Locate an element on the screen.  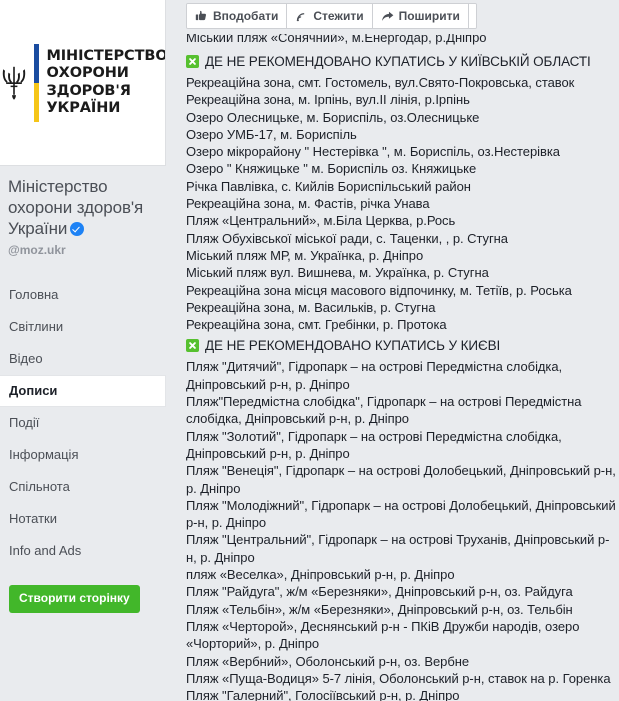
section-header: ДЕ НЕ РЕКОМЕНДОВАНО КУПАТИСЬ У КИЄВІ is located at coordinates (401, 345).